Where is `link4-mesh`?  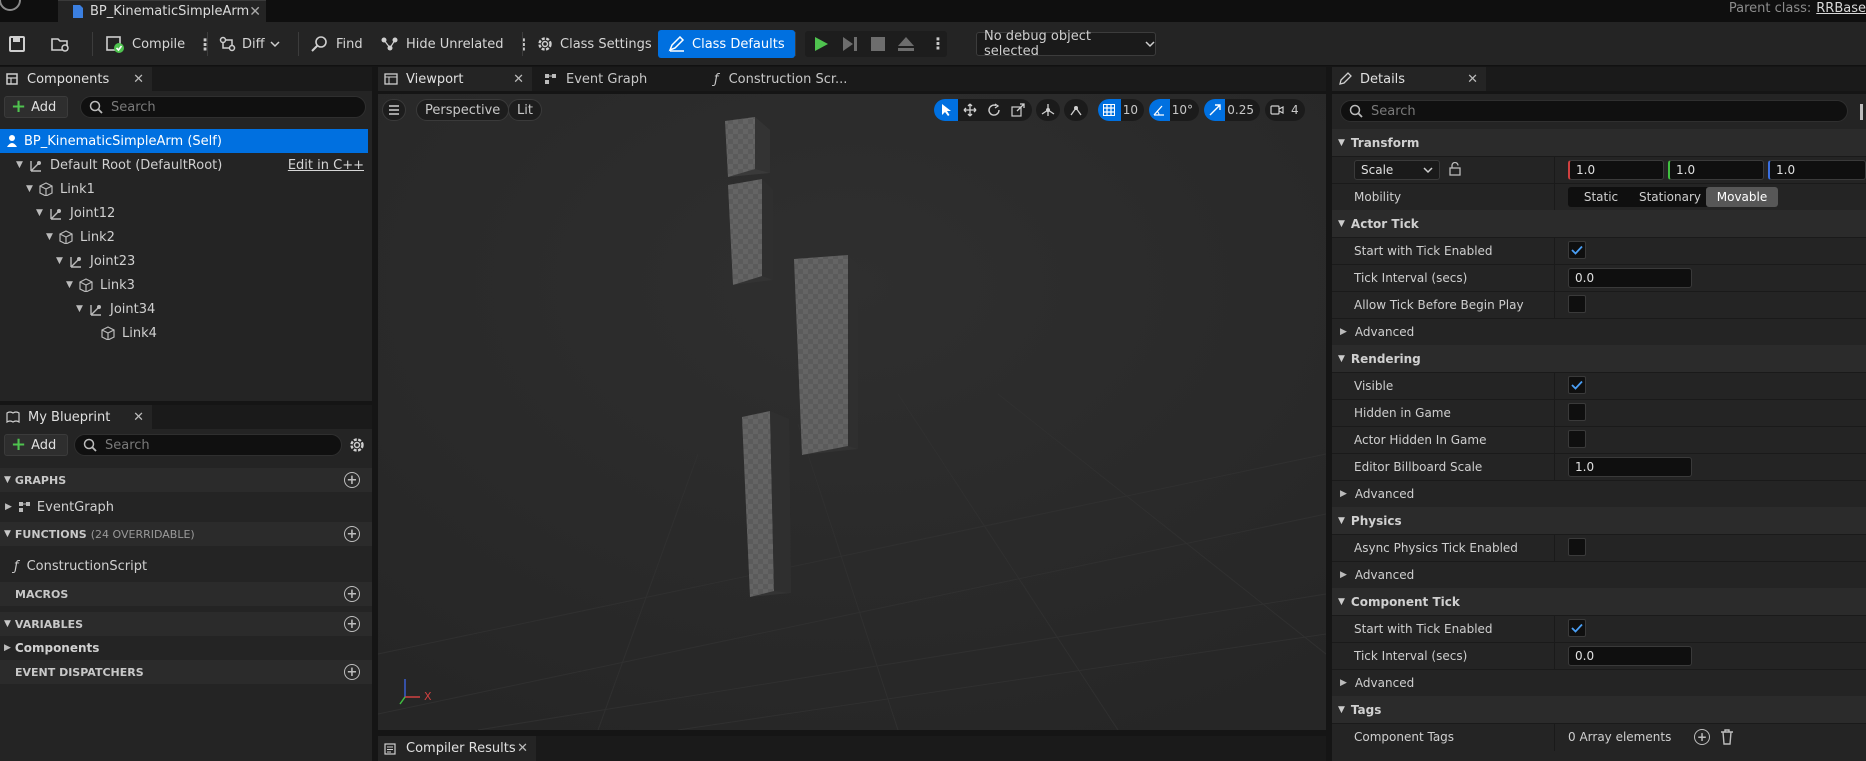
link4-mesh is located at coordinates (766, 504).